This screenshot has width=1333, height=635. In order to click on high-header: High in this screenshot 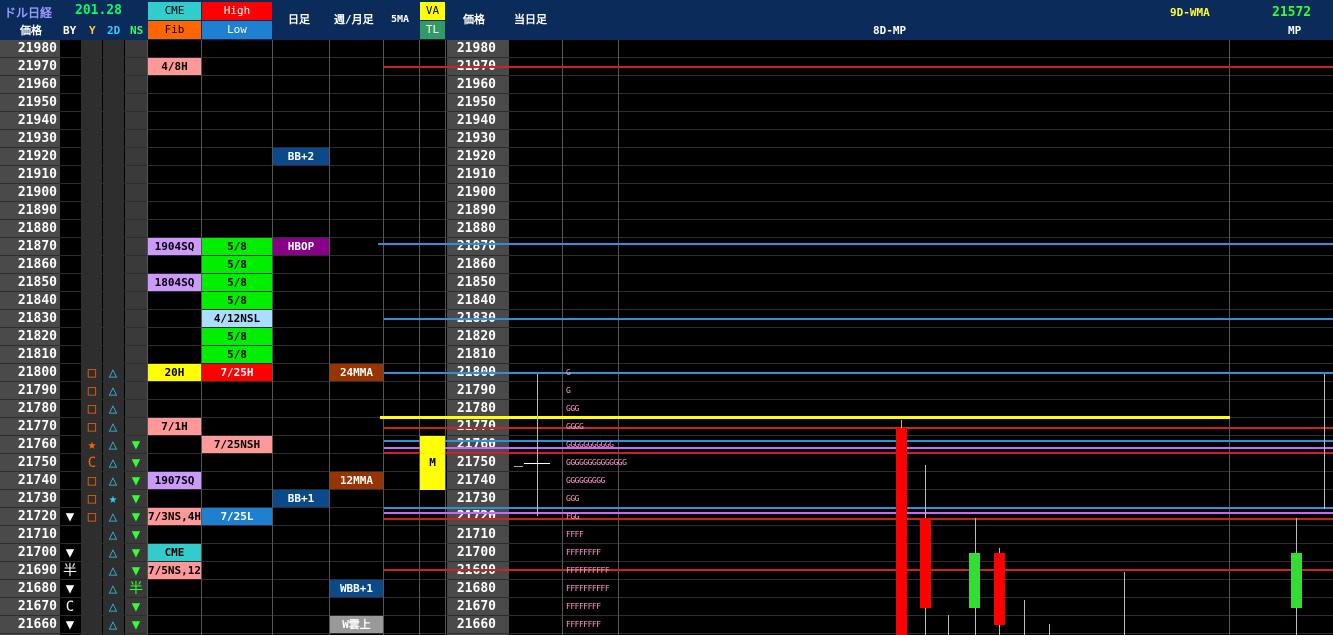, I will do `click(237, 11)`.